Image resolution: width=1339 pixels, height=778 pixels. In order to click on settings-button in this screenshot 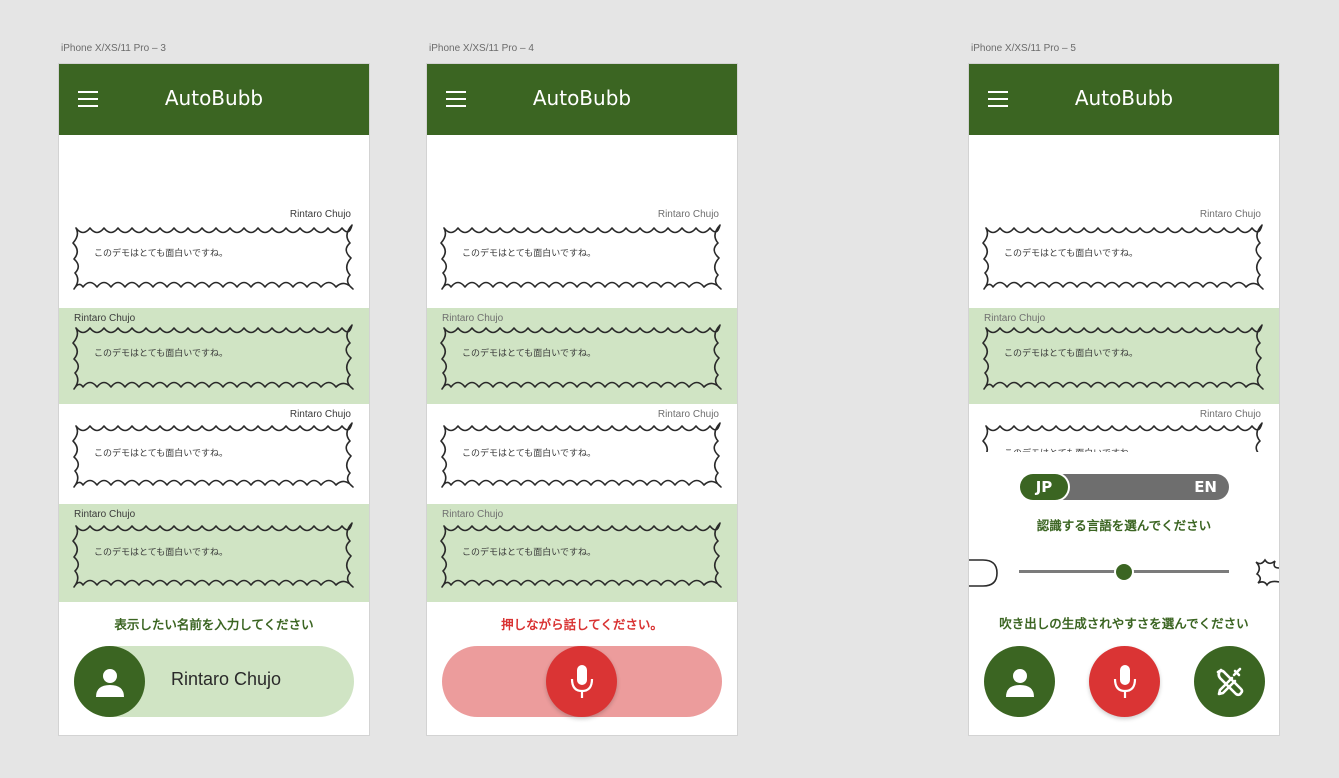, I will do `click(1229, 681)`.